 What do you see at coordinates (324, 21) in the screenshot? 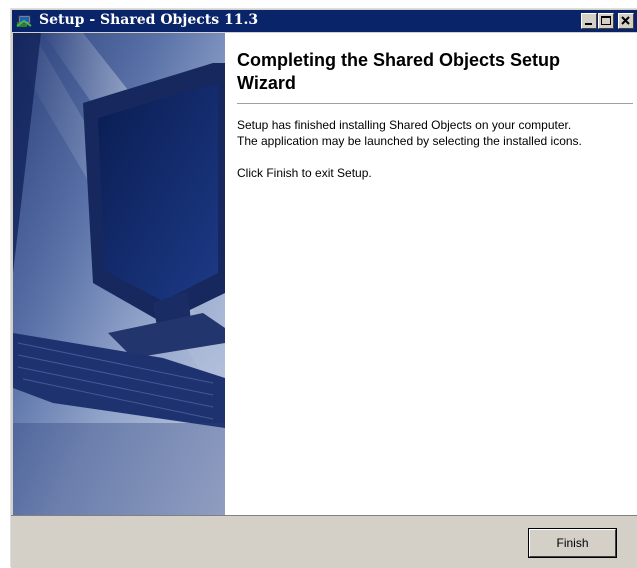
I see `title-bar: Setup - Shared Objects 11.3` at bounding box center [324, 21].